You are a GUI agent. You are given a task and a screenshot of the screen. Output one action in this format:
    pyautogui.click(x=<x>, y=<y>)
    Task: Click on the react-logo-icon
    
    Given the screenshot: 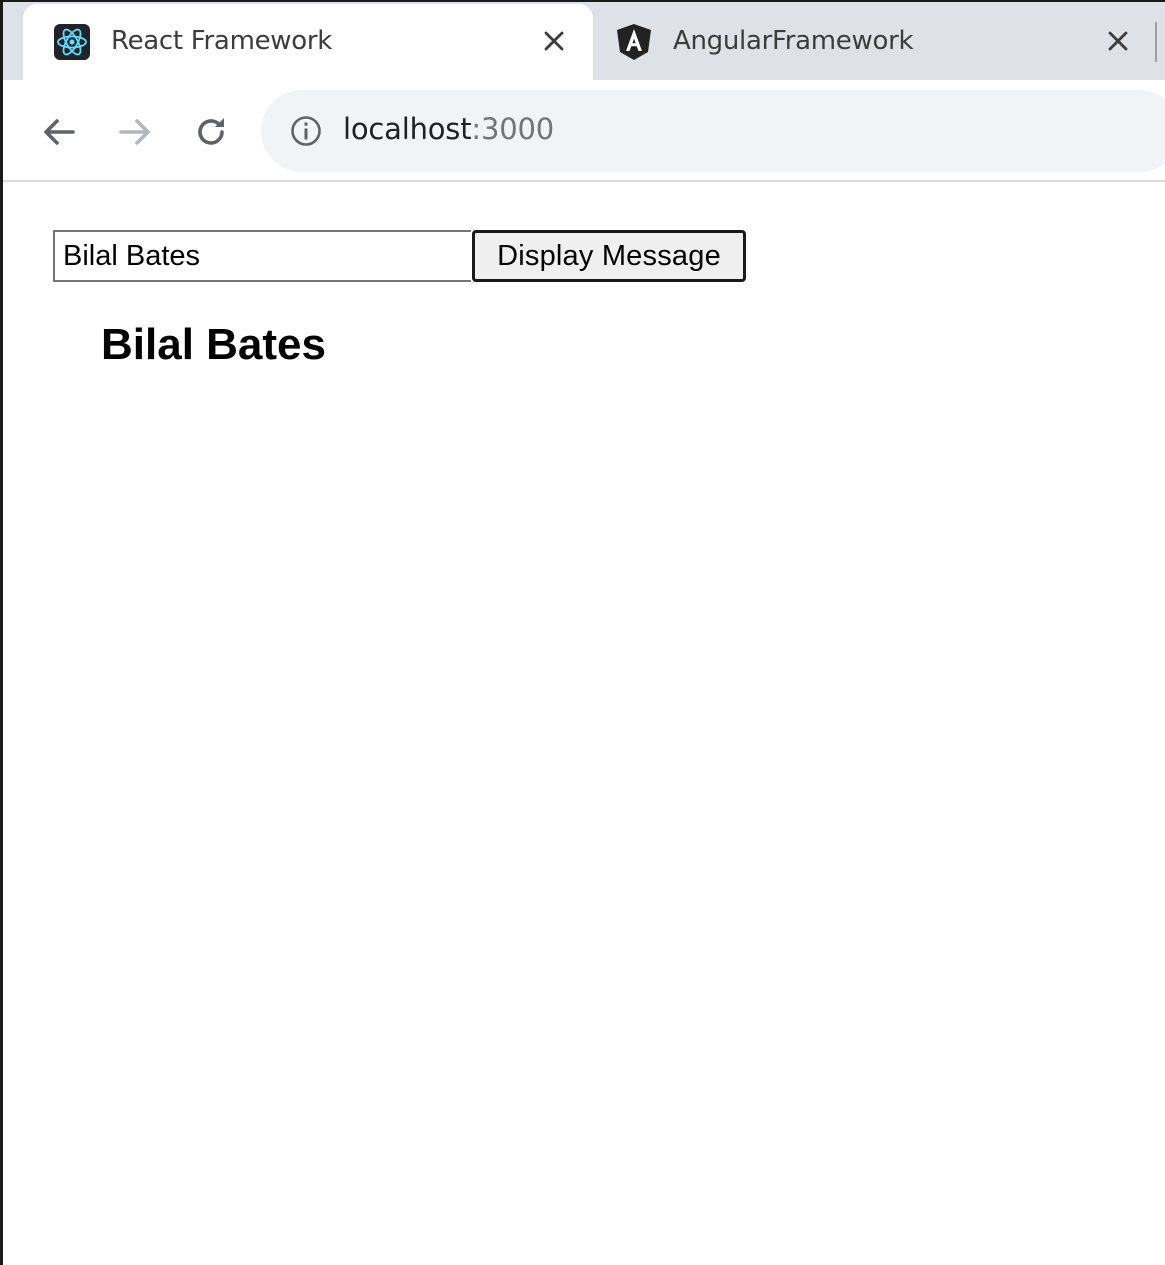 What is the action you would take?
    pyautogui.click(x=72, y=42)
    